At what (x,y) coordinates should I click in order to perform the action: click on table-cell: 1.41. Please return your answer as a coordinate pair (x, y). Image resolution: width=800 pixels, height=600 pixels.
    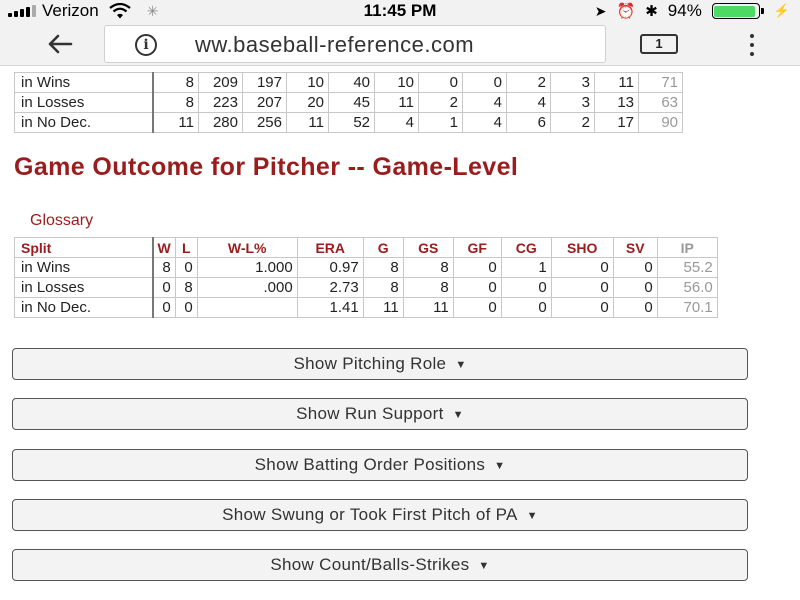
    Looking at the image, I should click on (330, 307).